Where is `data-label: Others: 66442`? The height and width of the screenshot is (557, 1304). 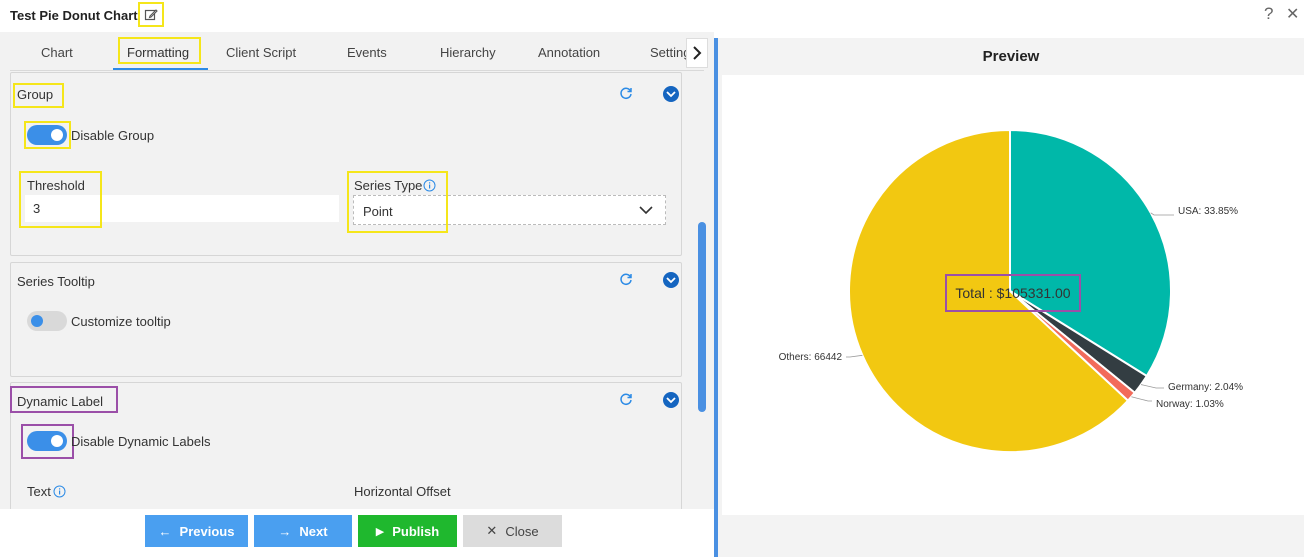 data-label: Others: 66442 is located at coordinates (811, 357).